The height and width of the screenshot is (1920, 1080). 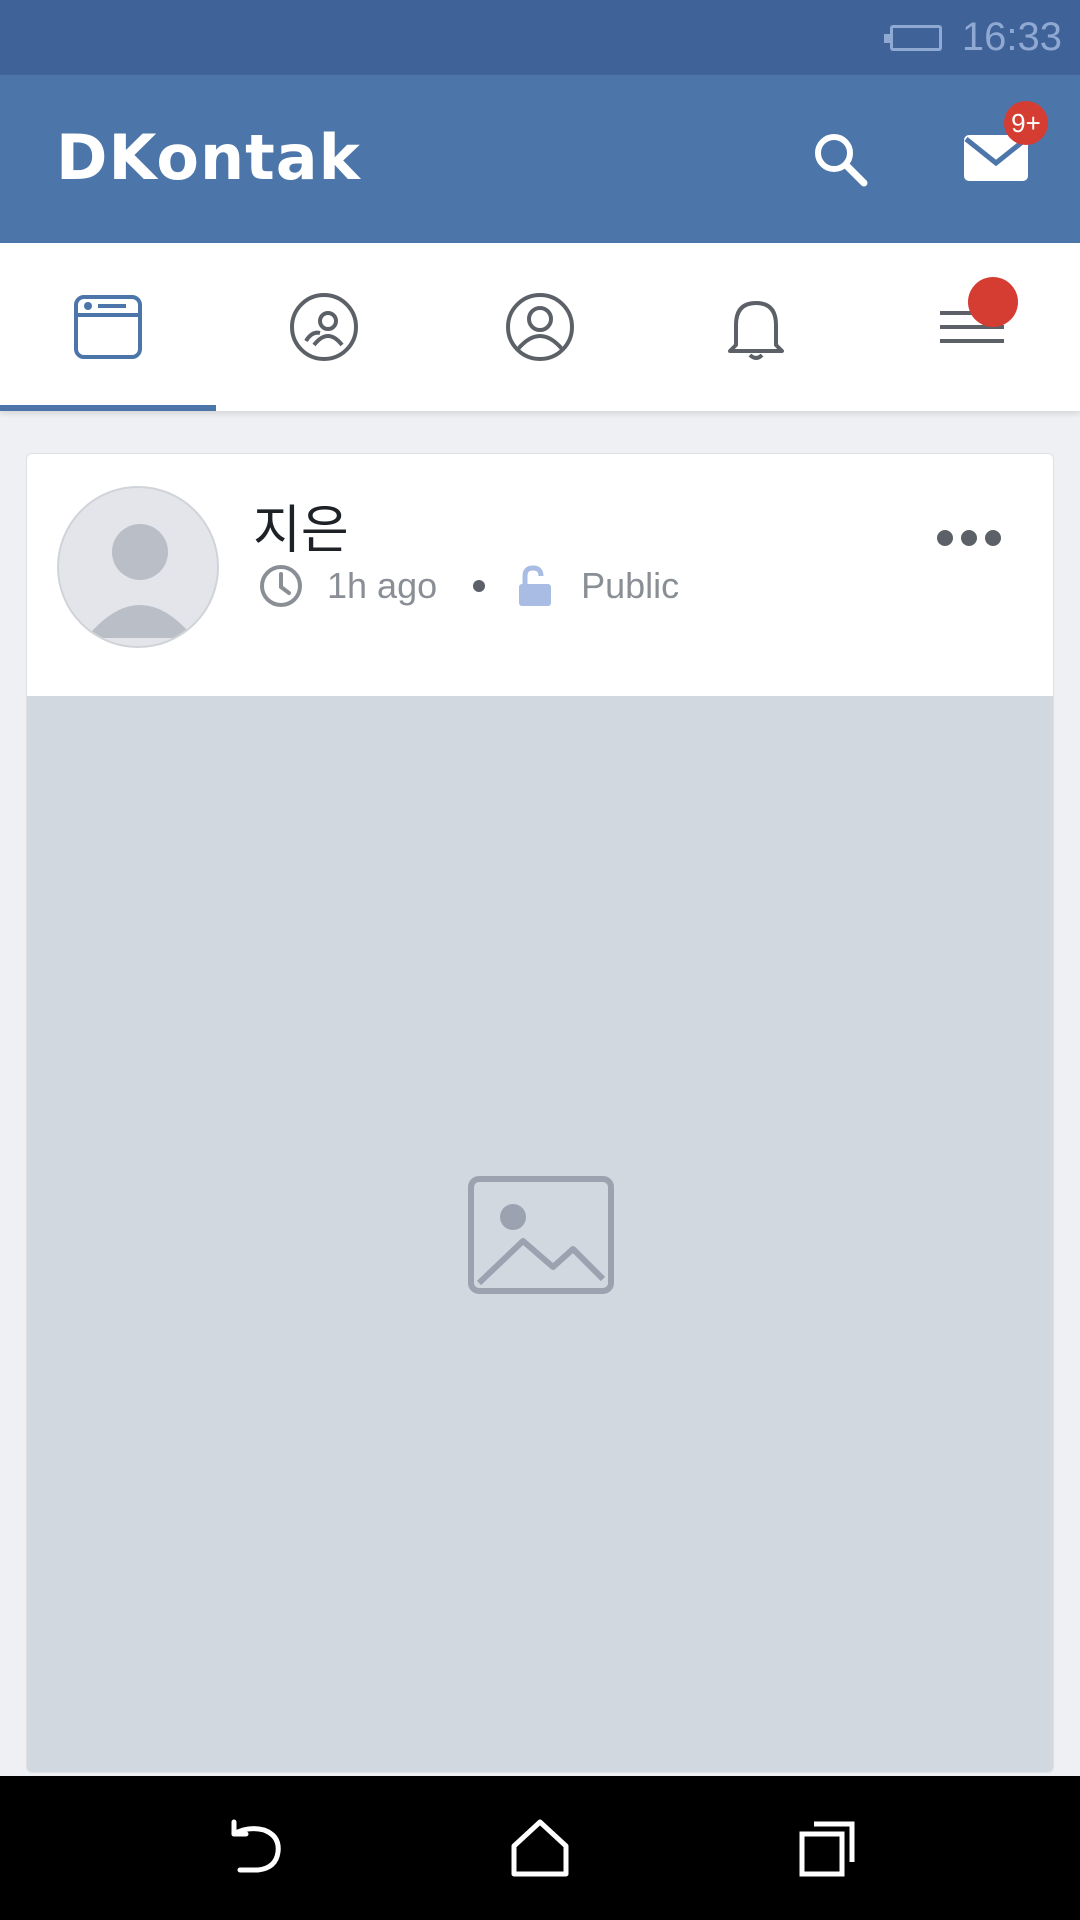 What do you see at coordinates (540, 159) in the screenshot?
I see `app-header: DKontak 9+` at bounding box center [540, 159].